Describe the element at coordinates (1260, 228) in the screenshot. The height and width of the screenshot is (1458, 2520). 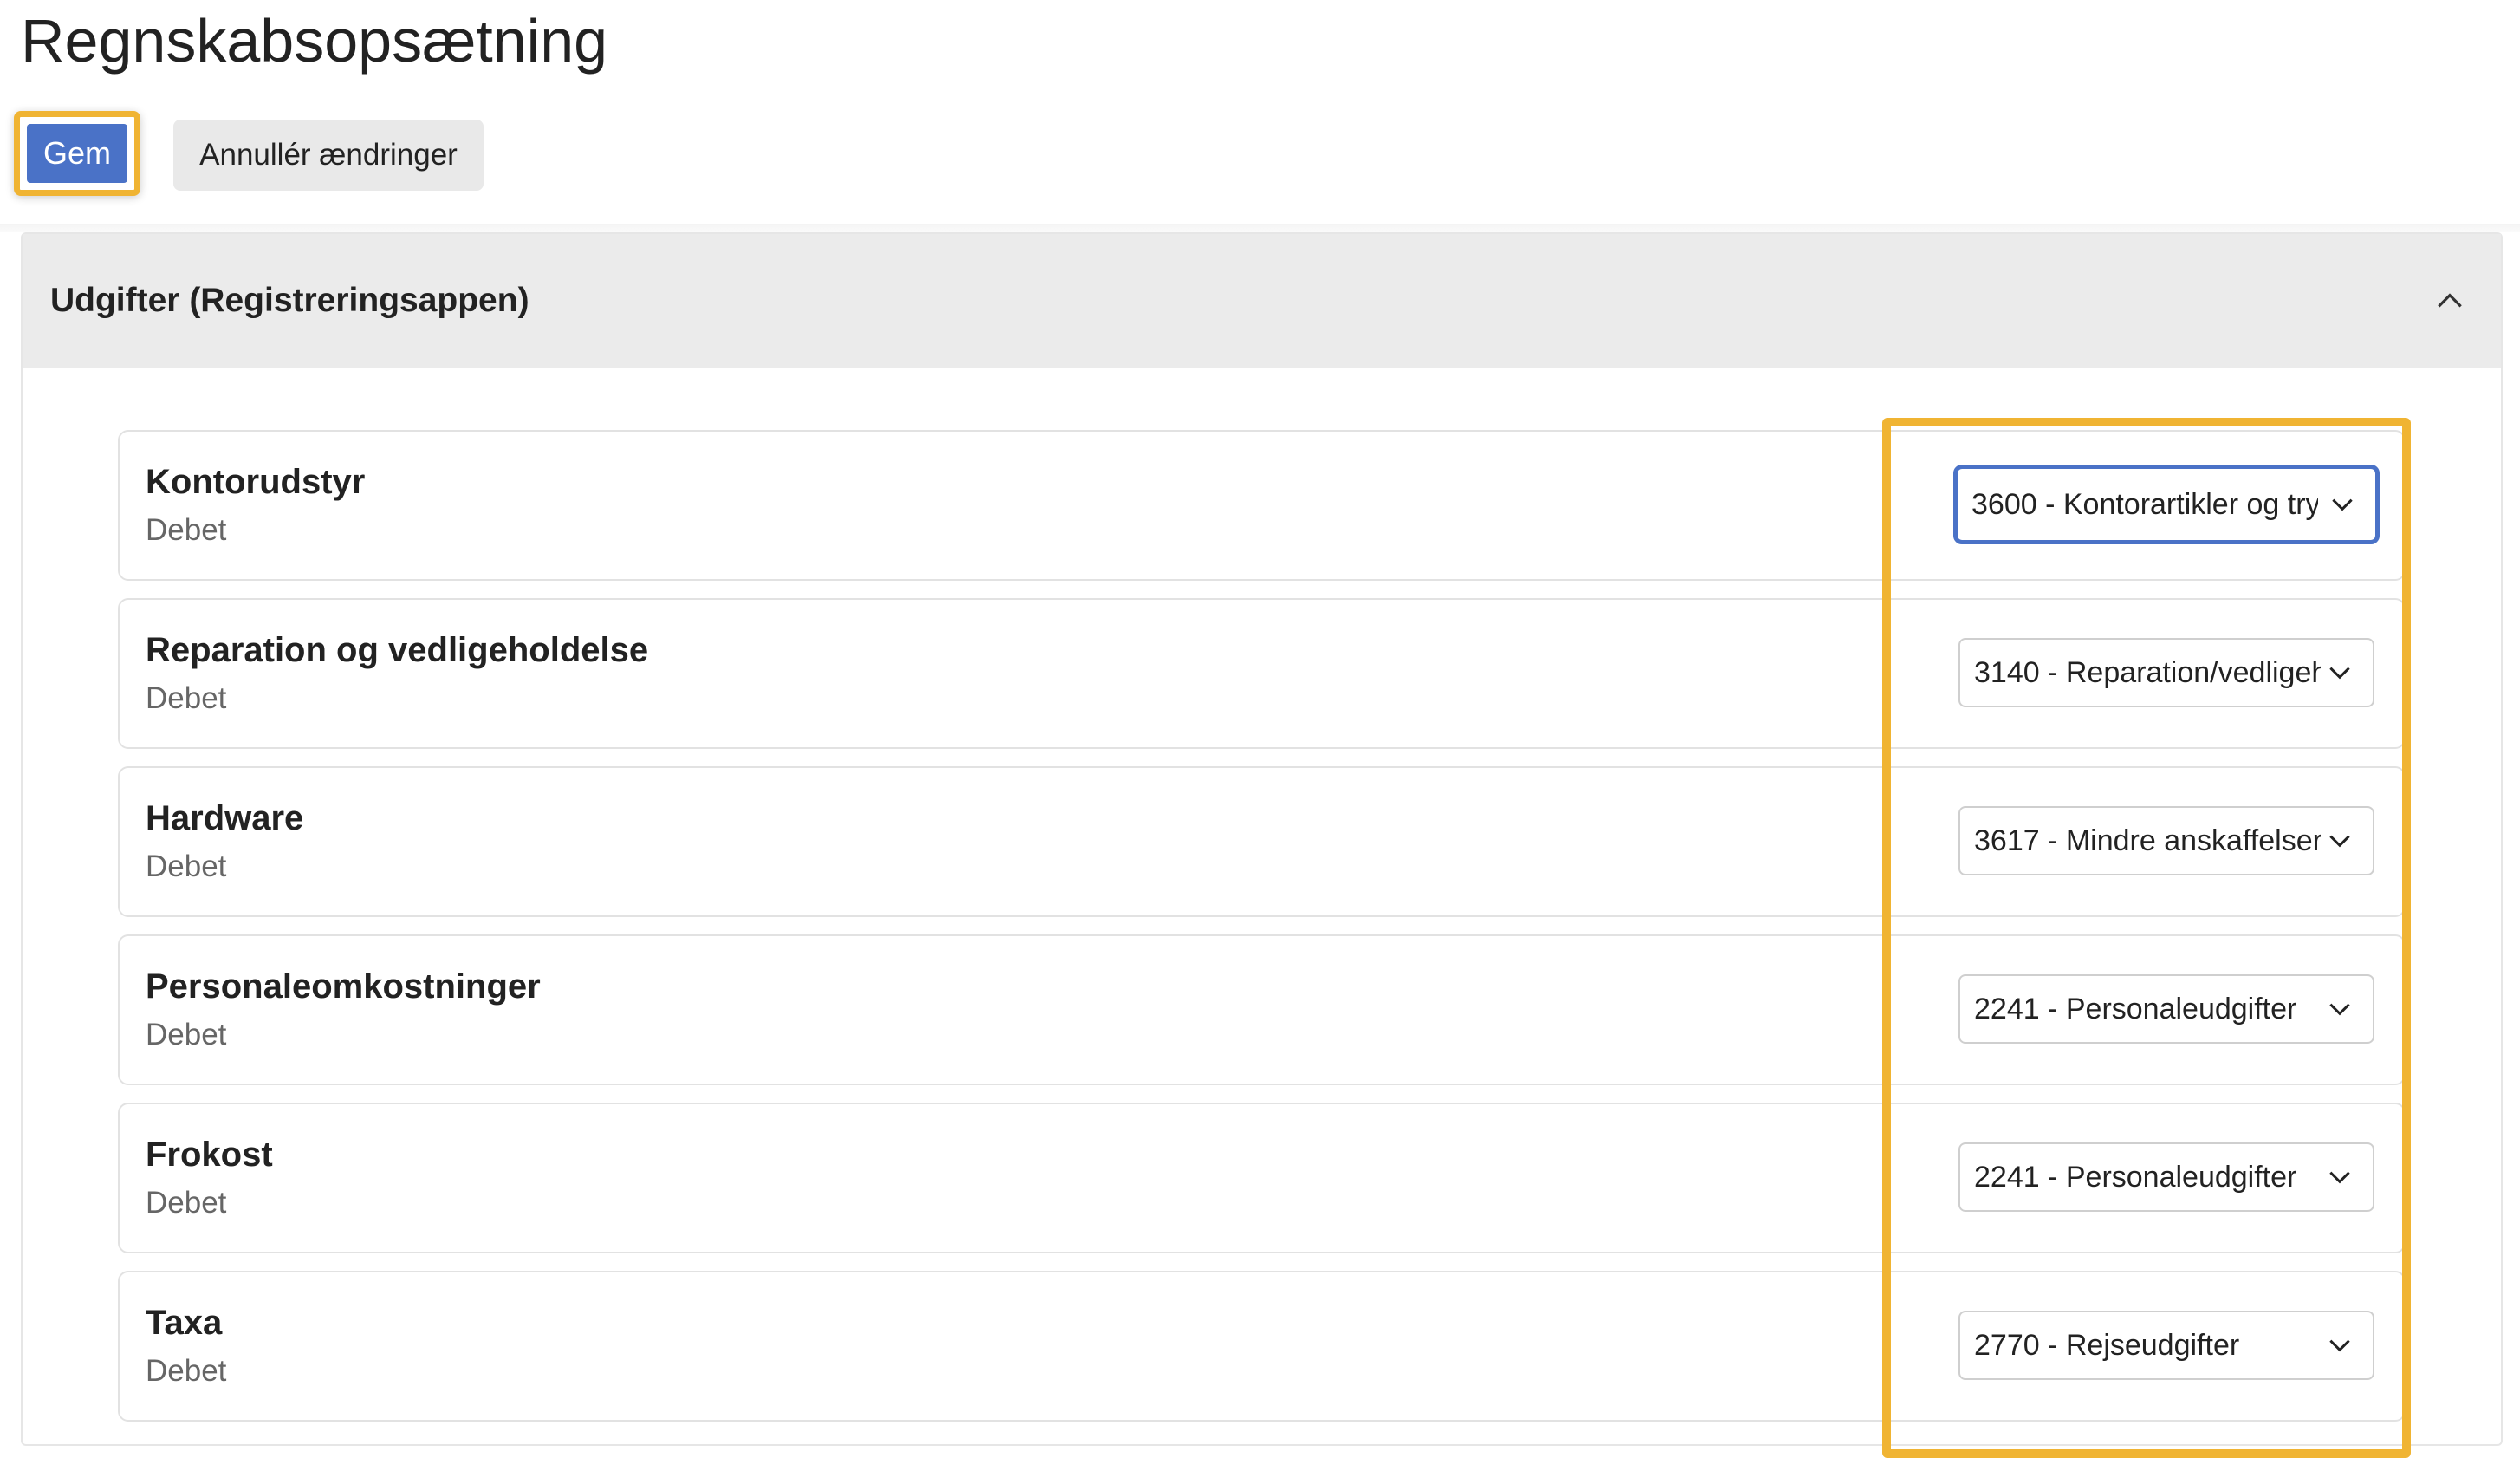
I see `toolbar-divider` at that location.